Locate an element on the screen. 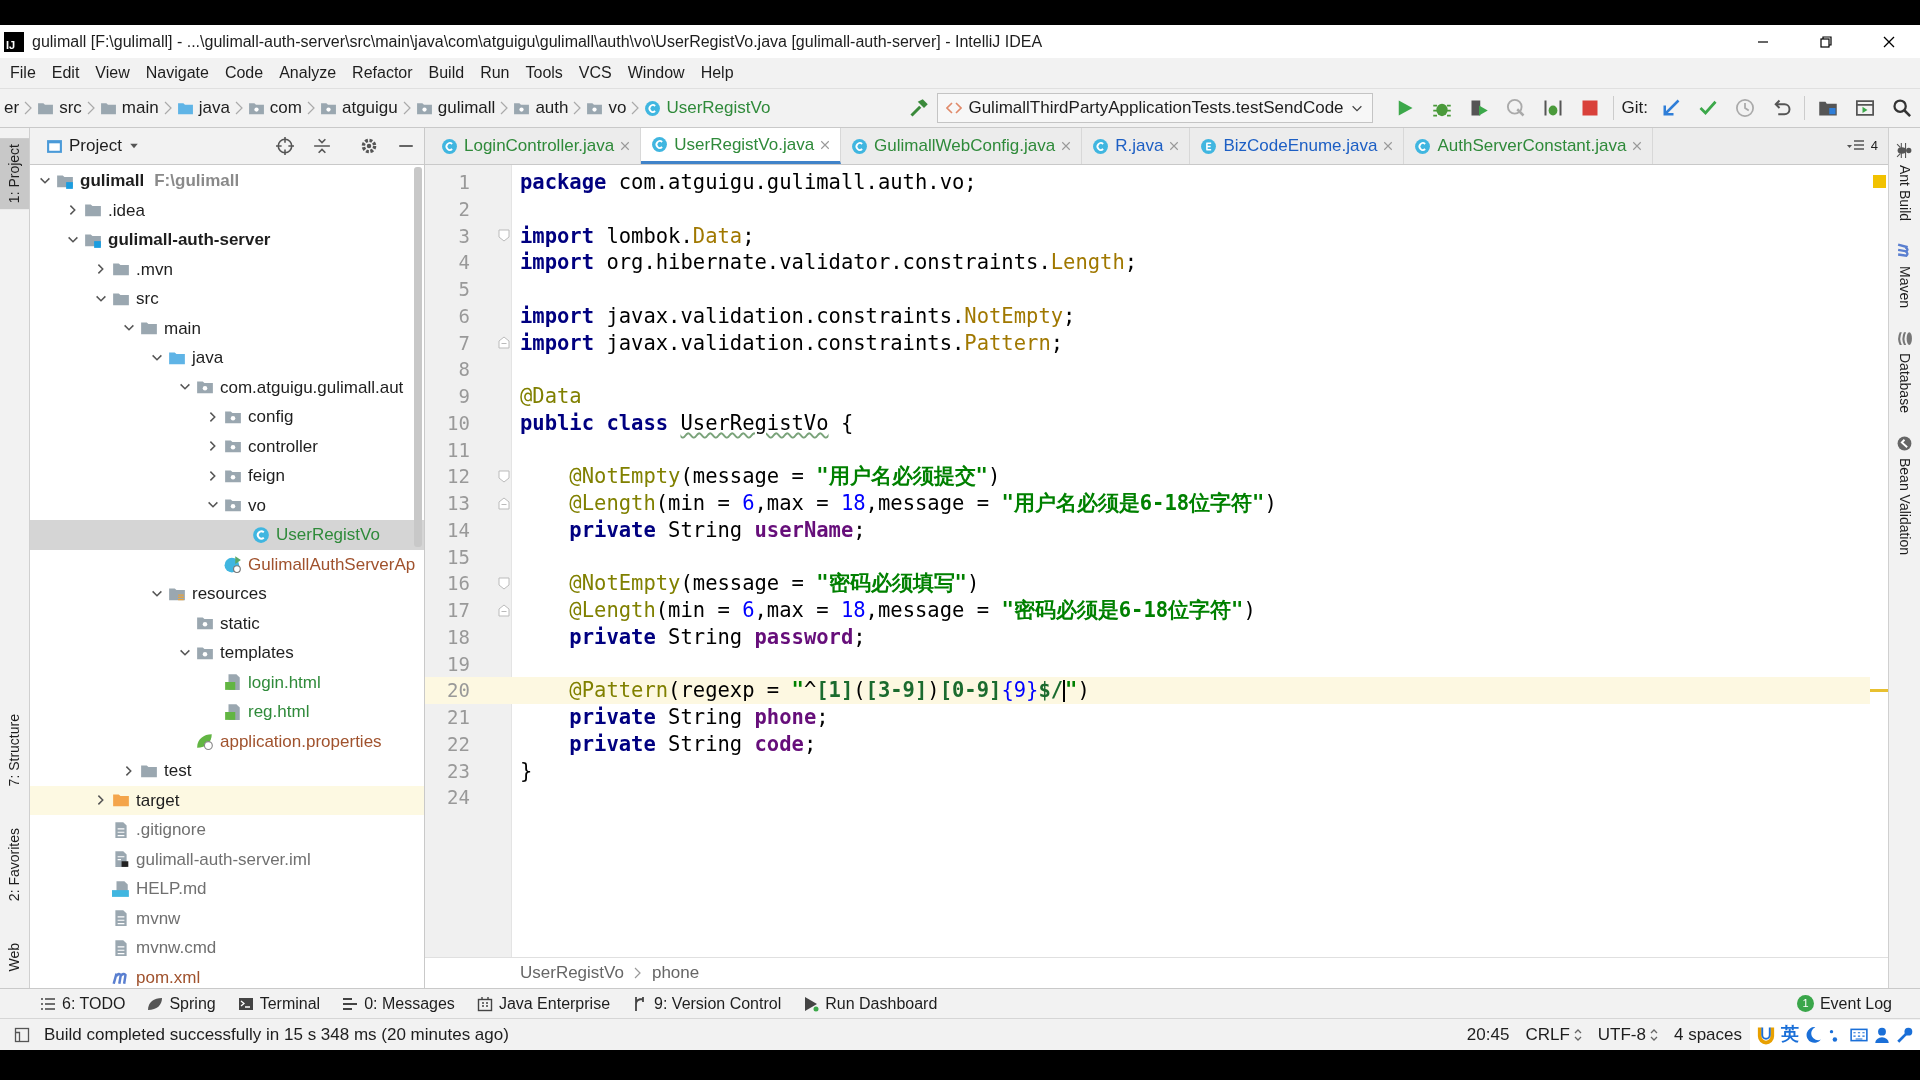 The image size is (1920, 1080). breadcrumb-item: main is located at coordinates (129, 108).